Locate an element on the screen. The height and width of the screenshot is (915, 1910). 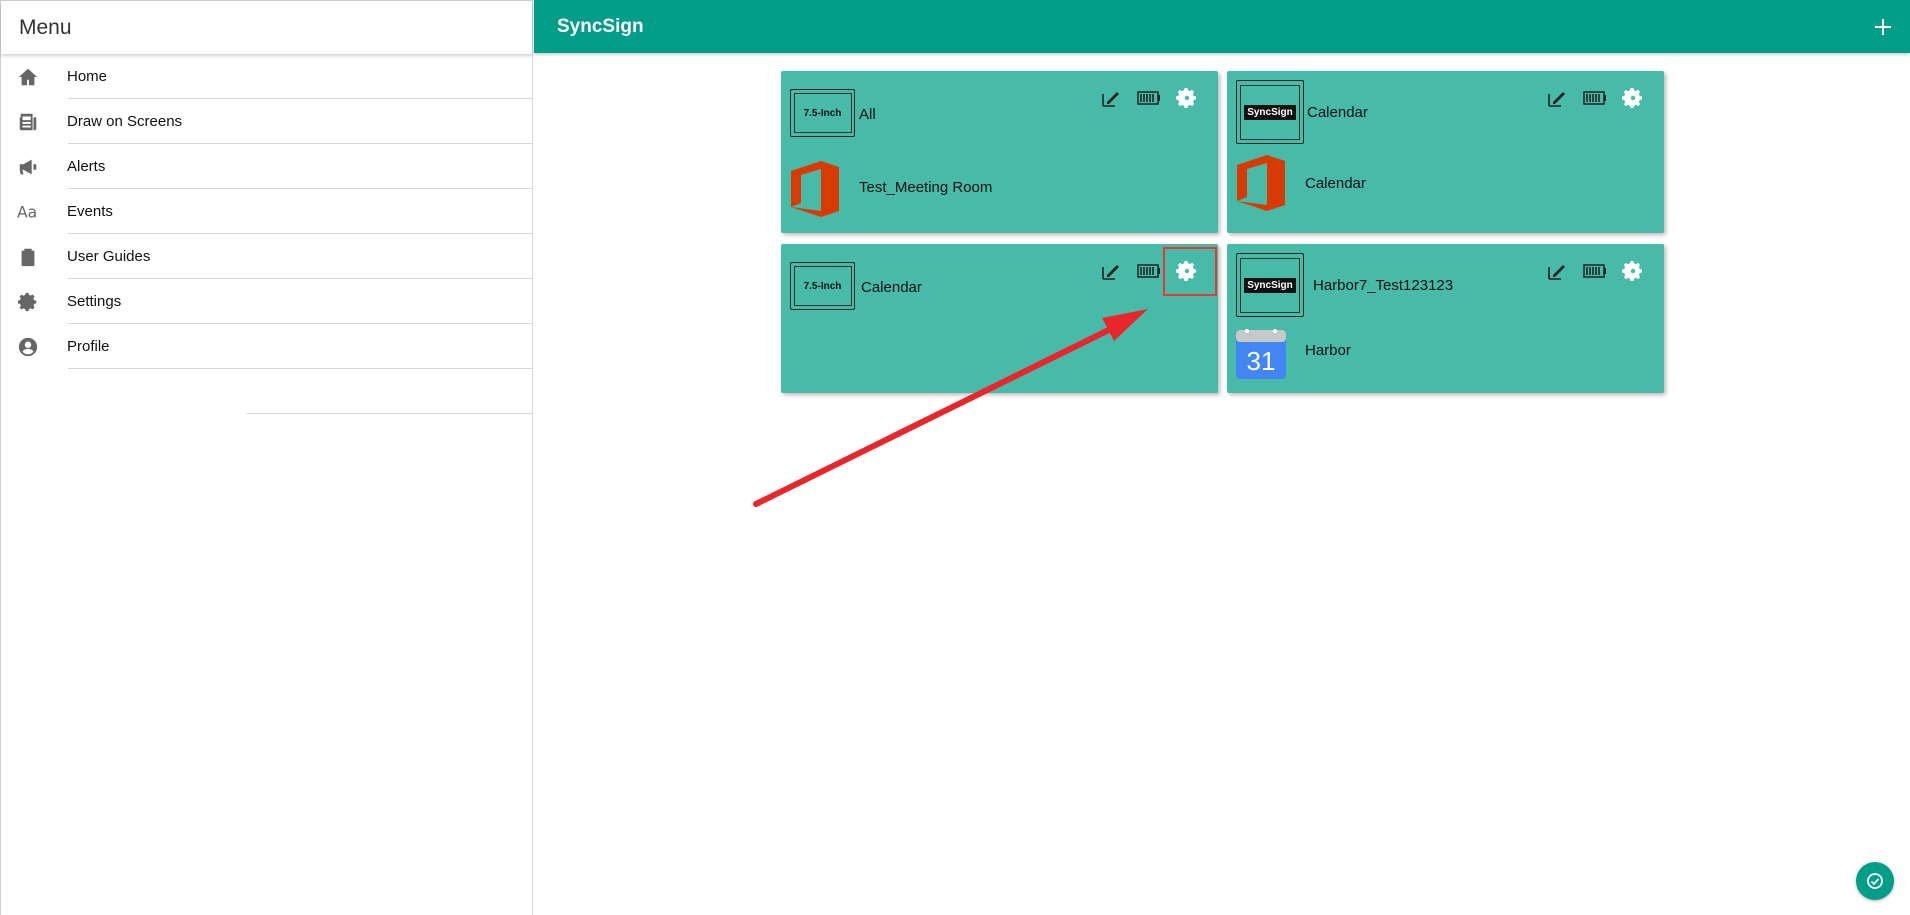
user-circle-icon is located at coordinates (28, 347).